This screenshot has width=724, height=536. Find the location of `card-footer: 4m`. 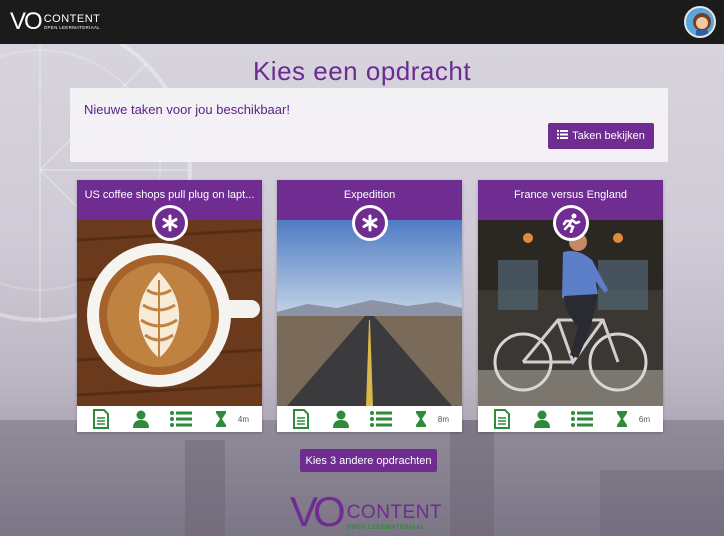

card-footer: 4m is located at coordinates (169, 419).